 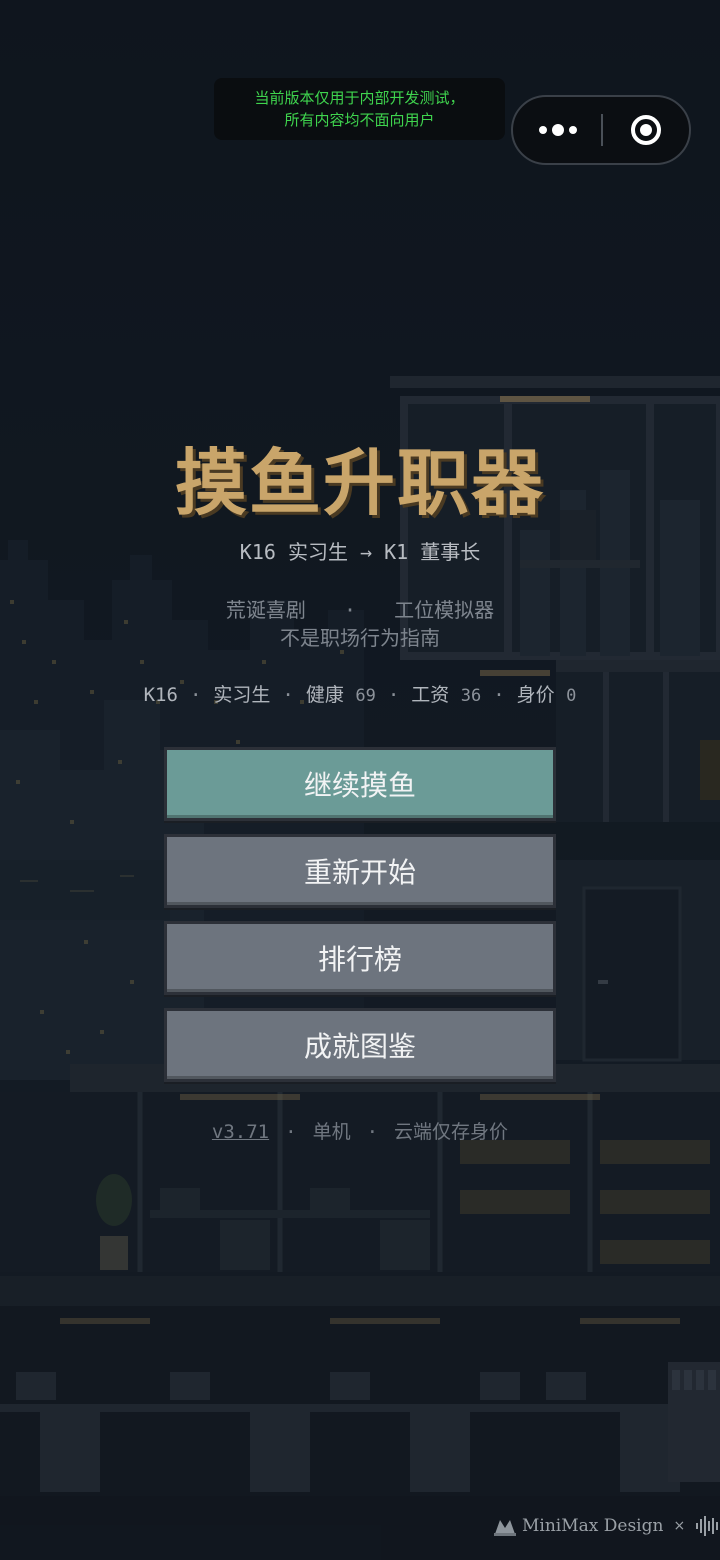 I want to click on game-title: 摸鱼升职器, so click(x=359, y=483).